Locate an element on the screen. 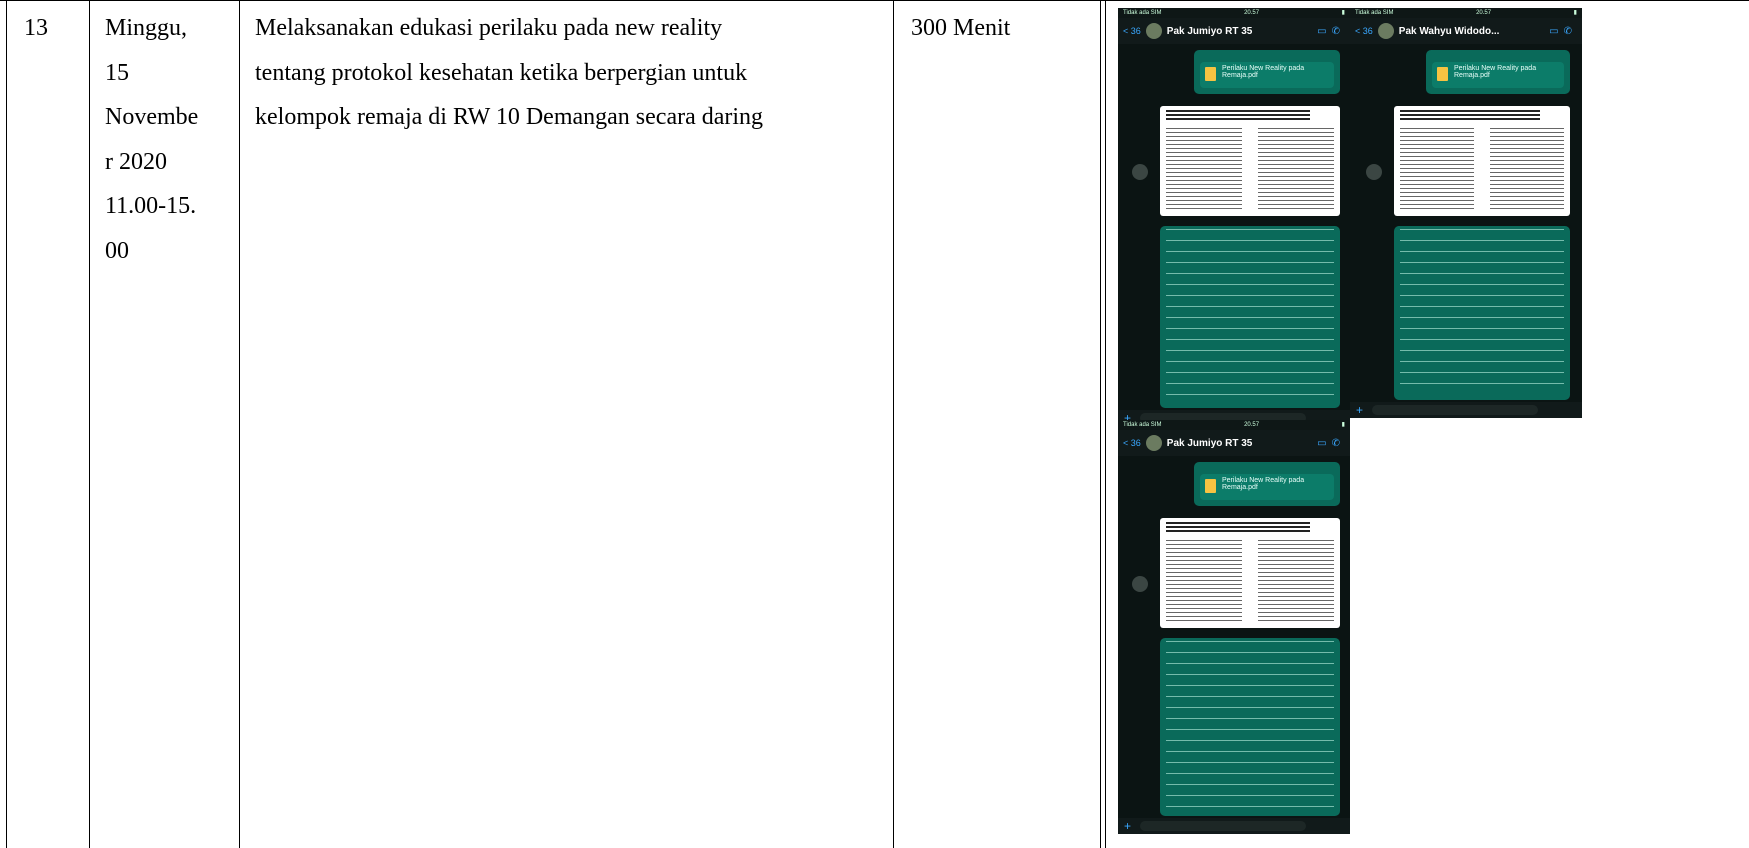  row-number: 13 is located at coordinates (36, 28).